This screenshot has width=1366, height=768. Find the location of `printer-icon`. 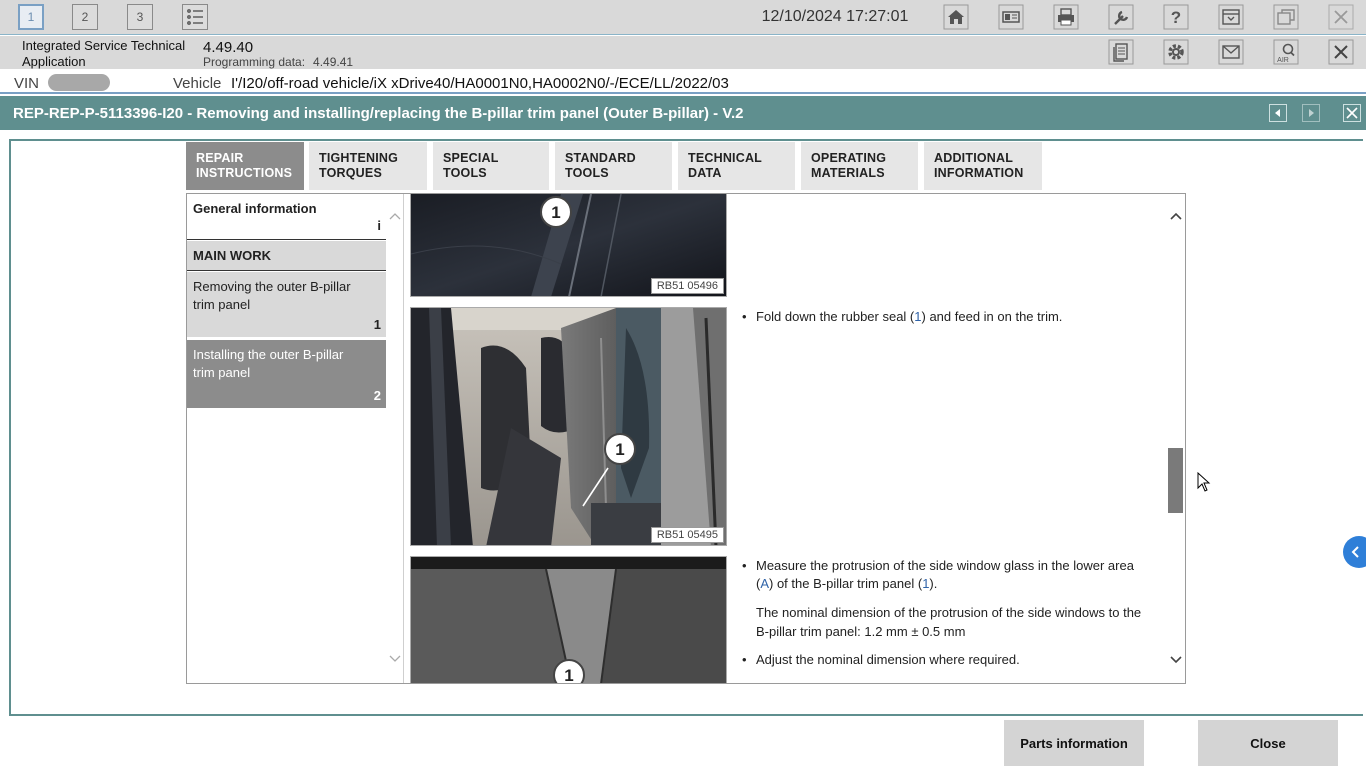

printer-icon is located at coordinates (1066, 17).